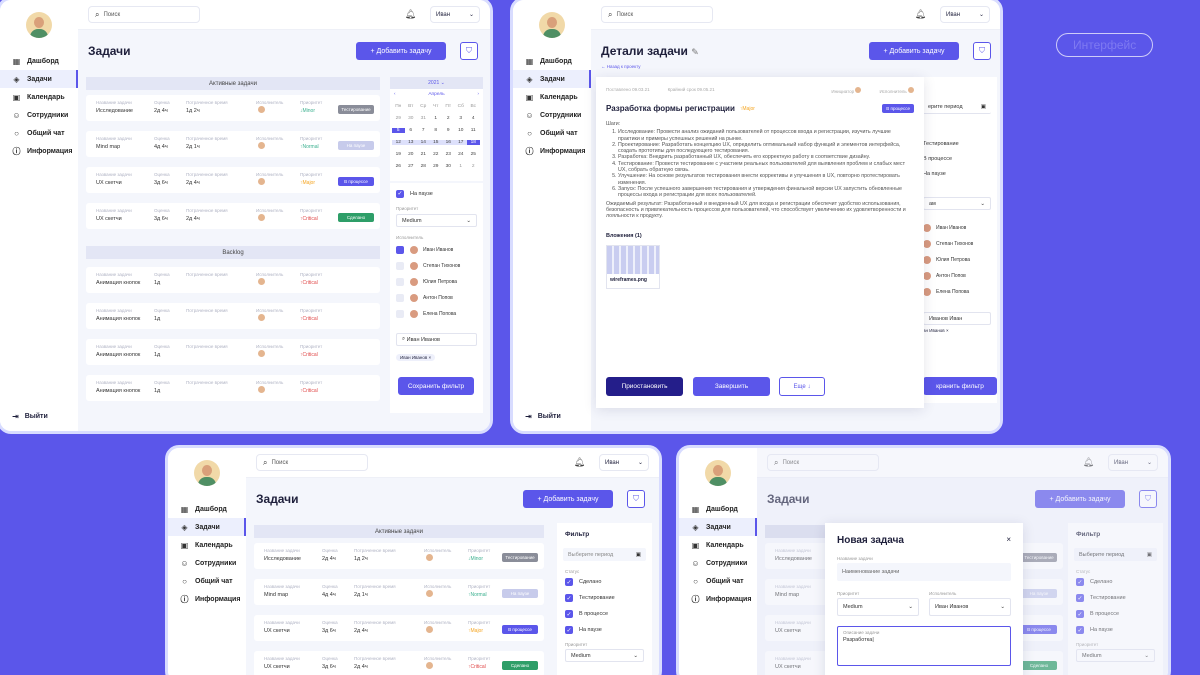 This screenshot has width=1200, height=675. Describe the element at coordinates (924, 646) in the screenshot. I see `description-textarea: Описание задачи Разработка|` at that location.